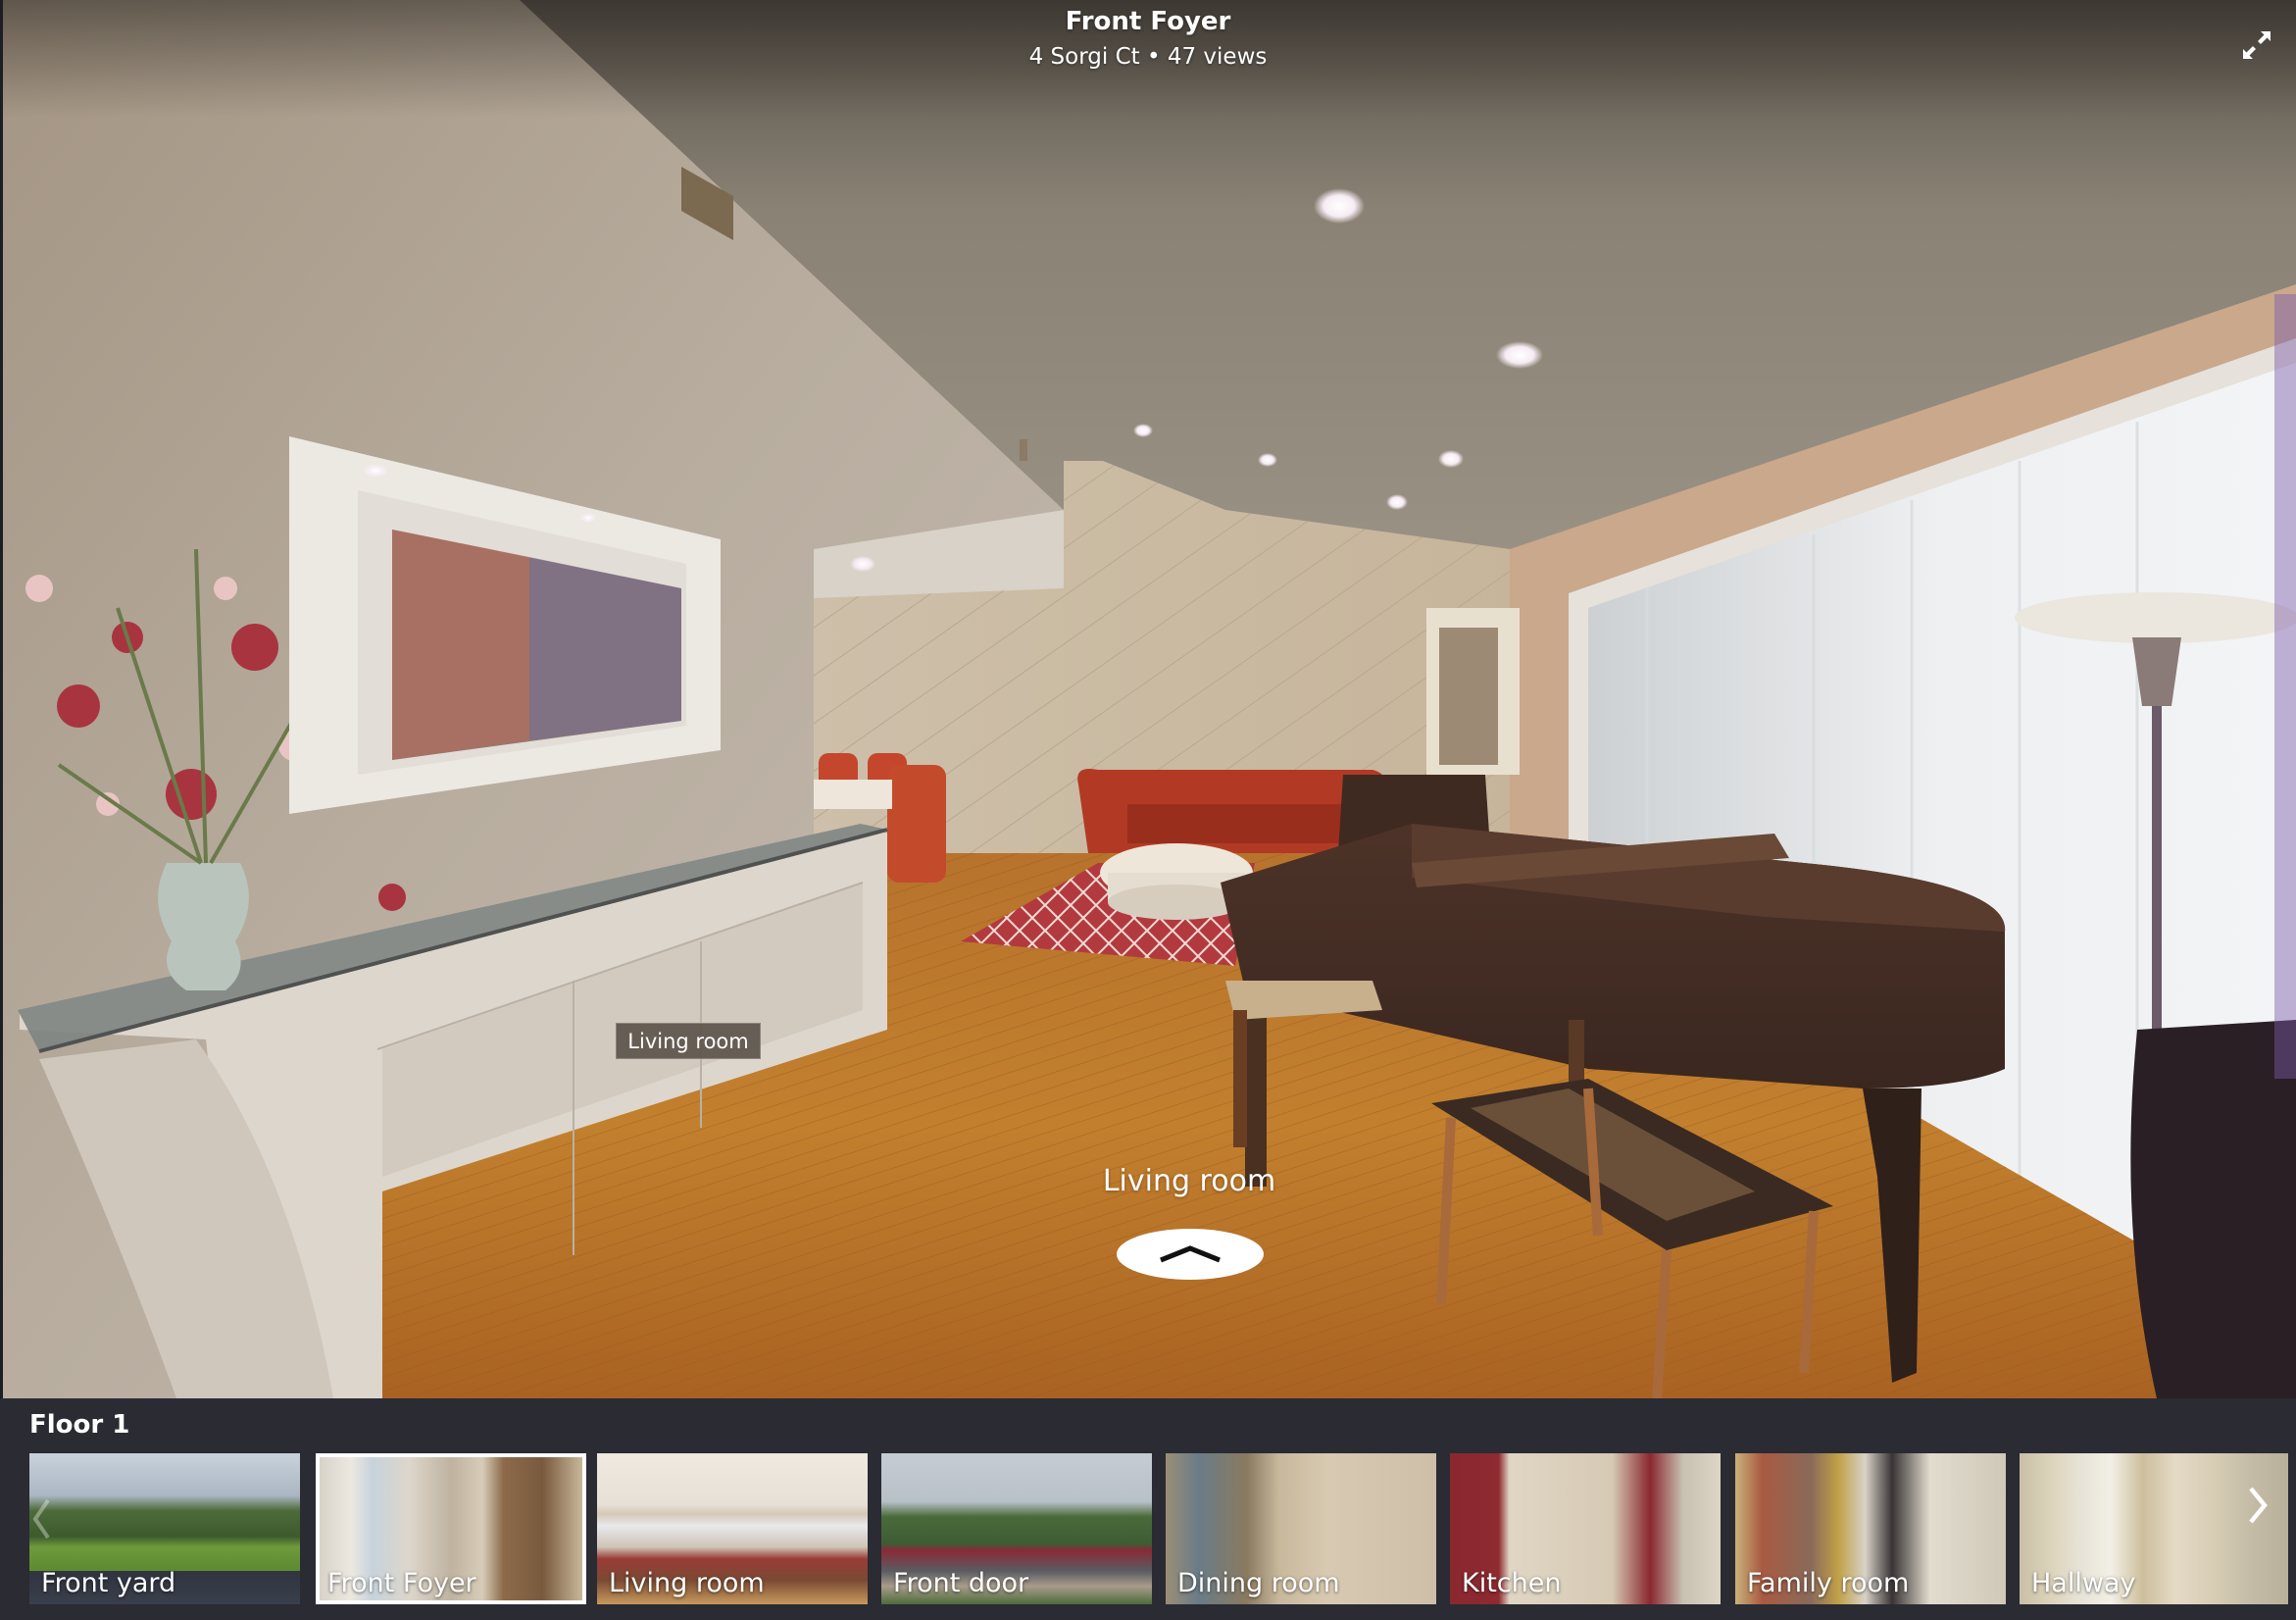 This screenshot has width=2296, height=1620. I want to click on chevron-left-icon, so click(41, 1519).